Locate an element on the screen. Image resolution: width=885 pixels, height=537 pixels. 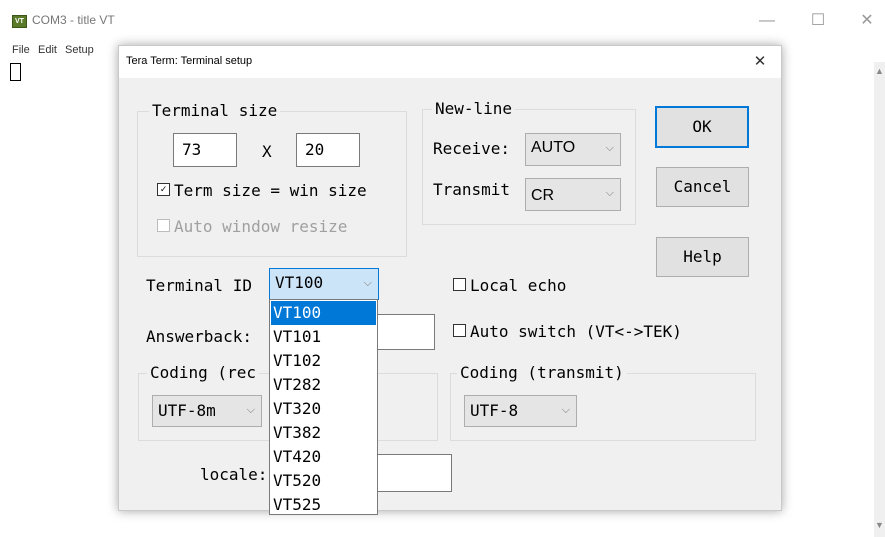
size-x-label: X is located at coordinates (267, 151).